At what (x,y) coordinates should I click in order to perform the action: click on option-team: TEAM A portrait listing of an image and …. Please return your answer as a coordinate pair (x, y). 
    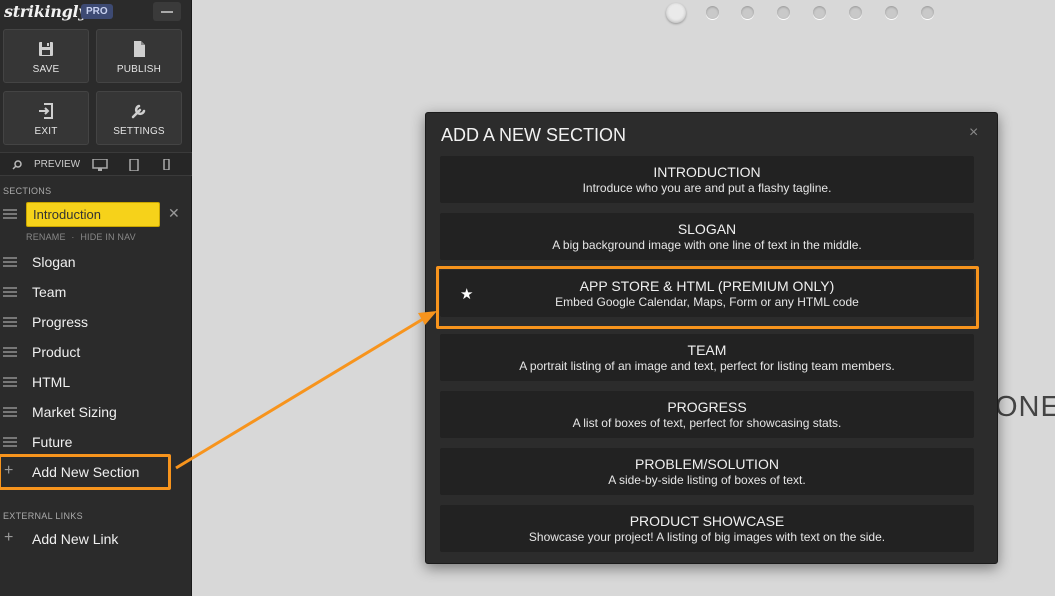
    Looking at the image, I should click on (707, 357).